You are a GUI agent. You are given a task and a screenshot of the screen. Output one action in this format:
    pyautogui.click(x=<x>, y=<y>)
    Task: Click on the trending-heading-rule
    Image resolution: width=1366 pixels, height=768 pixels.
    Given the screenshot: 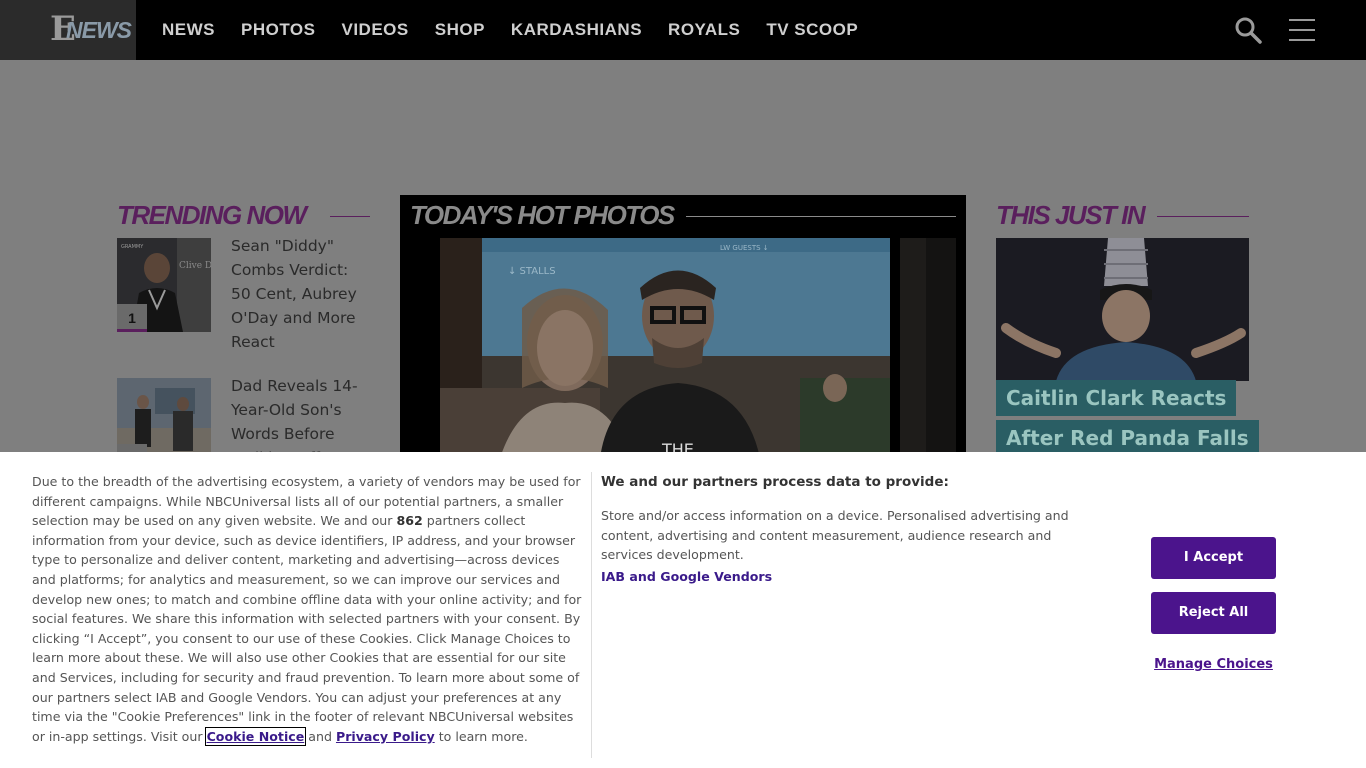 What is the action you would take?
    pyautogui.click(x=350, y=216)
    